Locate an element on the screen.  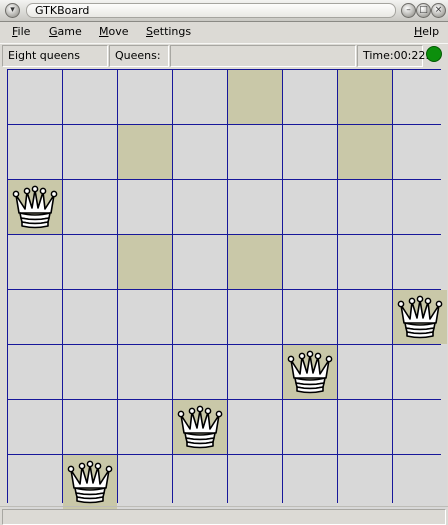
maximize-button: □ is located at coordinates (423, 10).